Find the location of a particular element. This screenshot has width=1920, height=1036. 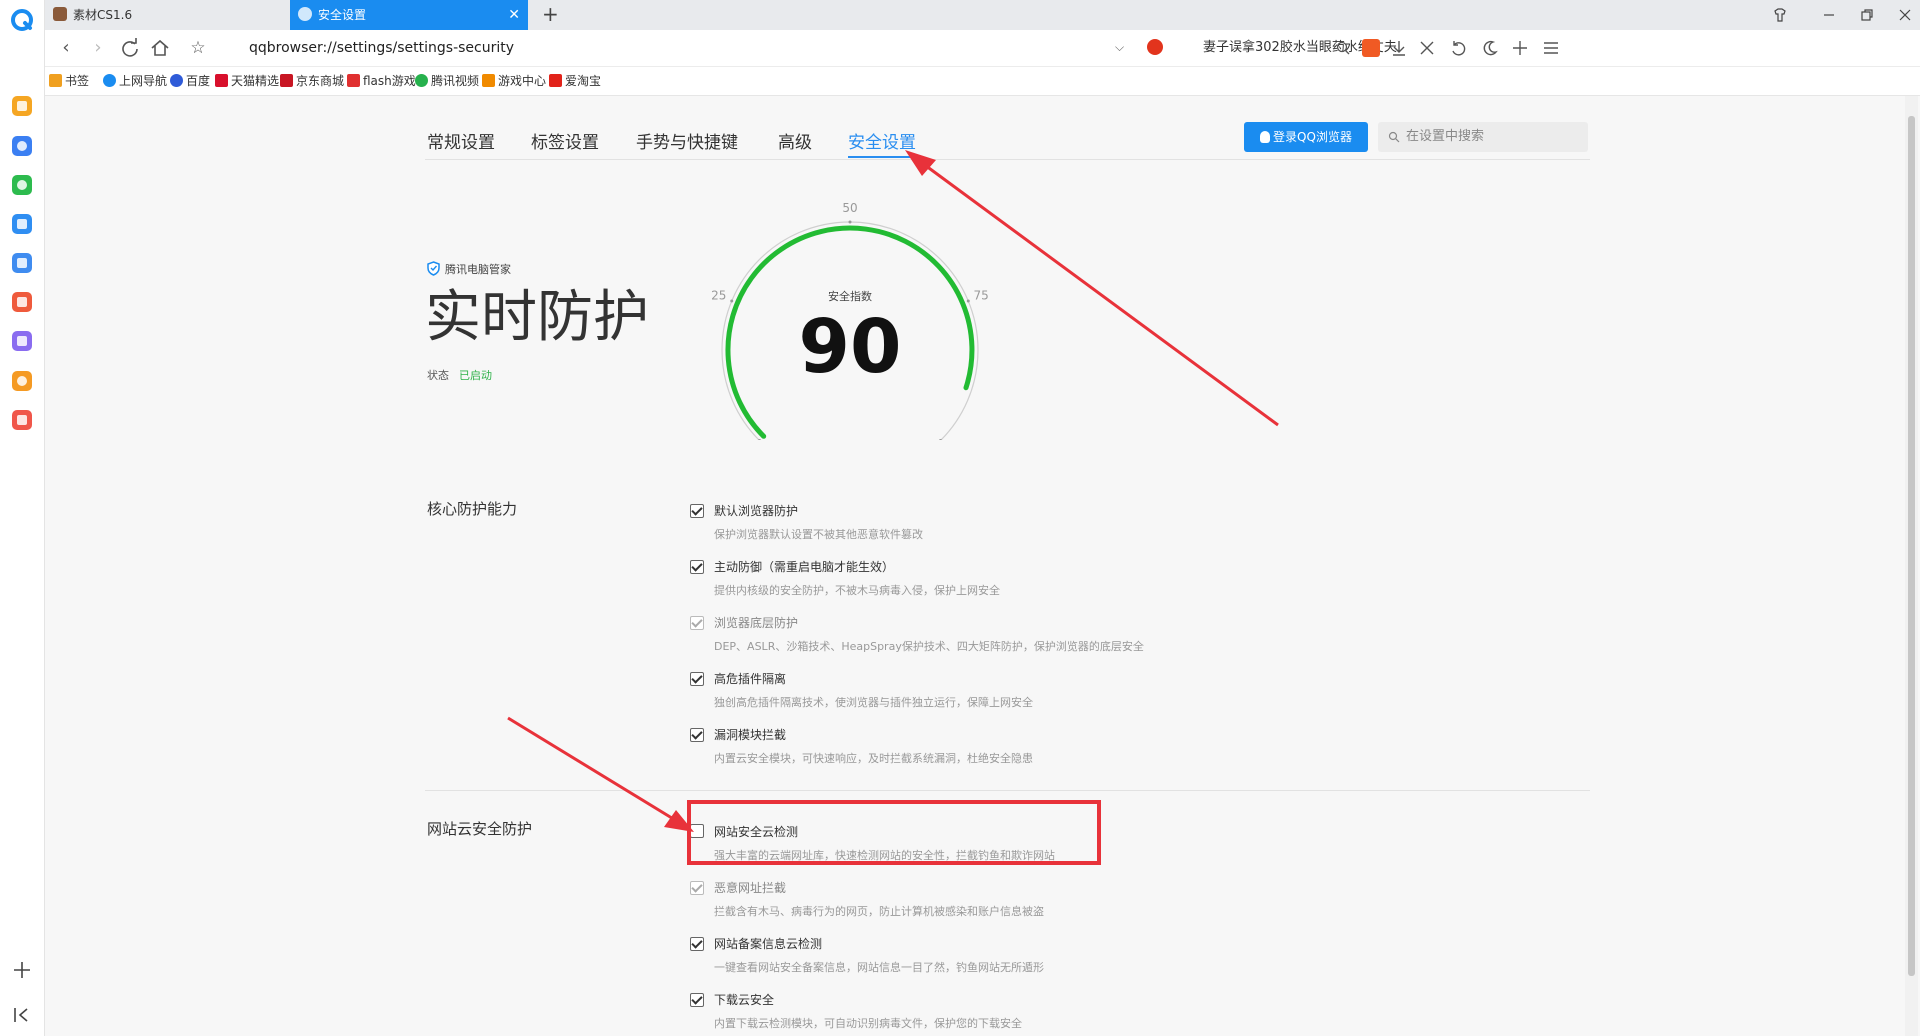

search-app-icon is located at coordinates (22, 381).